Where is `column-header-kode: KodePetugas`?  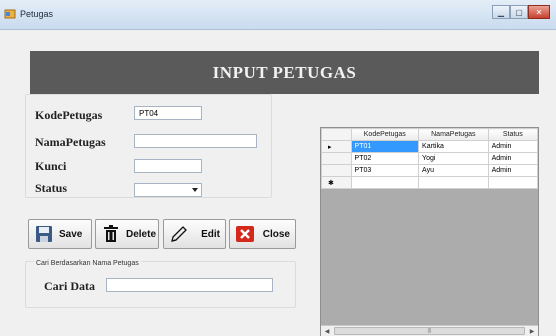
column-header-kode: KodePetugas is located at coordinates (385, 134).